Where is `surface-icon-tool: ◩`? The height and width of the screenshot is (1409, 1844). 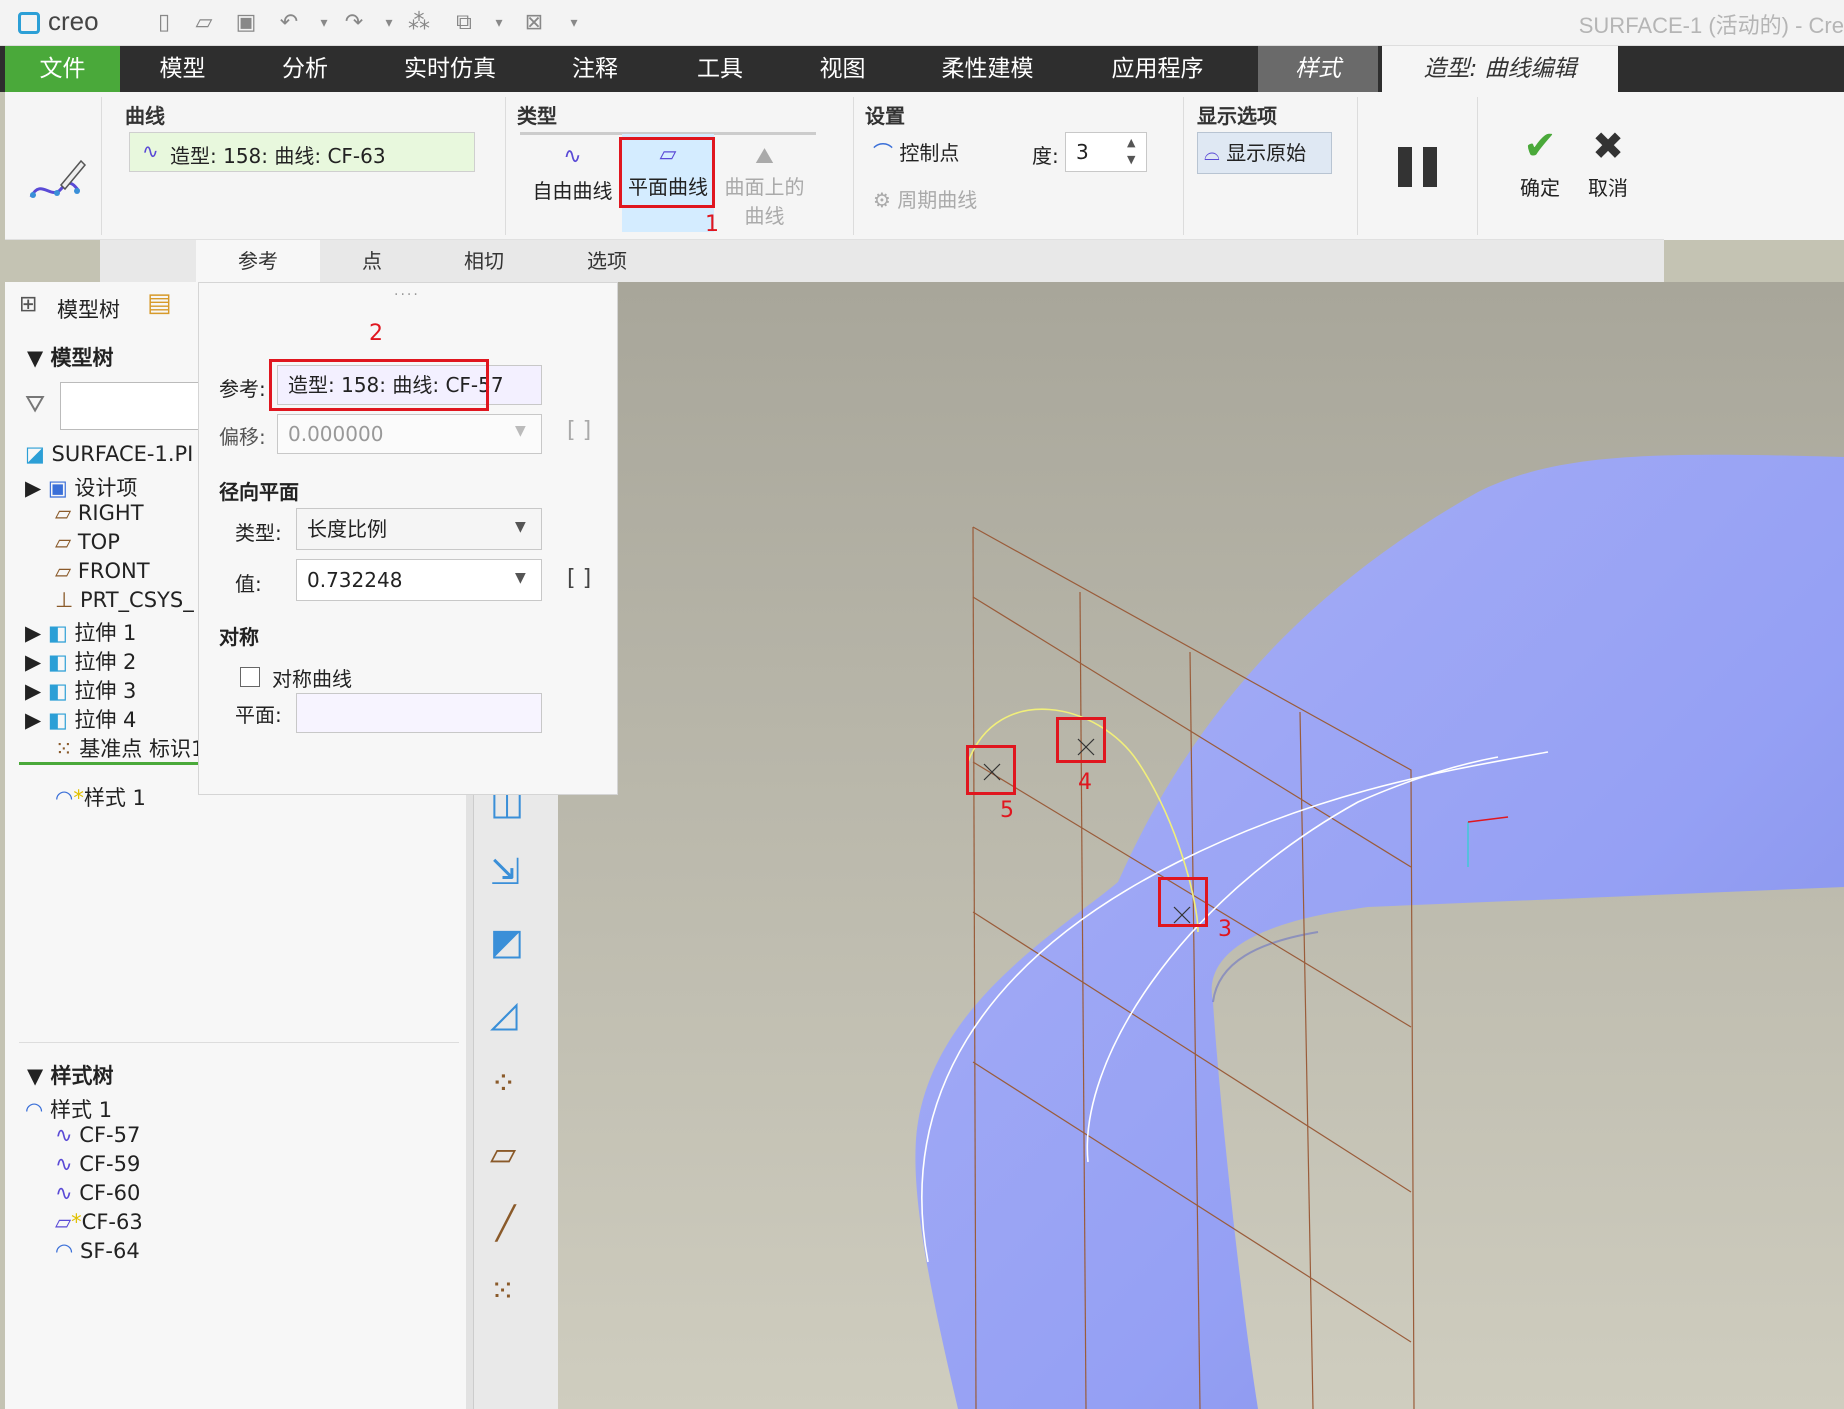 surface-icon-tool: ◩ is located at coordinates (507, 942).